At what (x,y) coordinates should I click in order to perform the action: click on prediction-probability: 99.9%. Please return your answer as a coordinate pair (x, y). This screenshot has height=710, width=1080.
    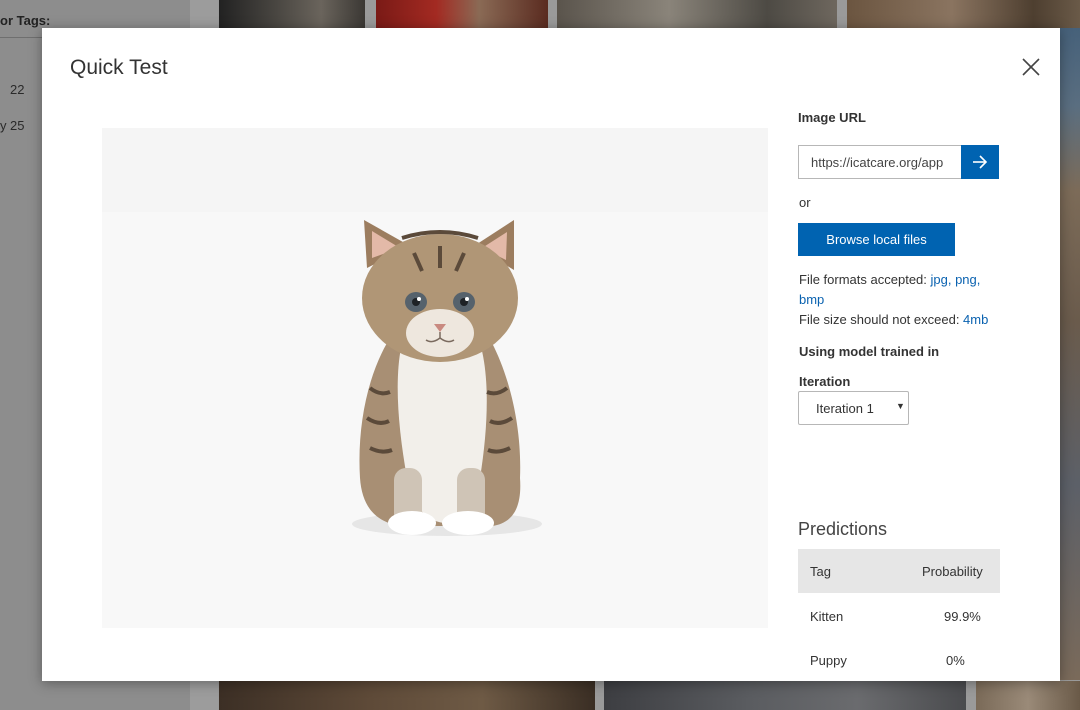
    Looking at the image, I should click on (962, 616).